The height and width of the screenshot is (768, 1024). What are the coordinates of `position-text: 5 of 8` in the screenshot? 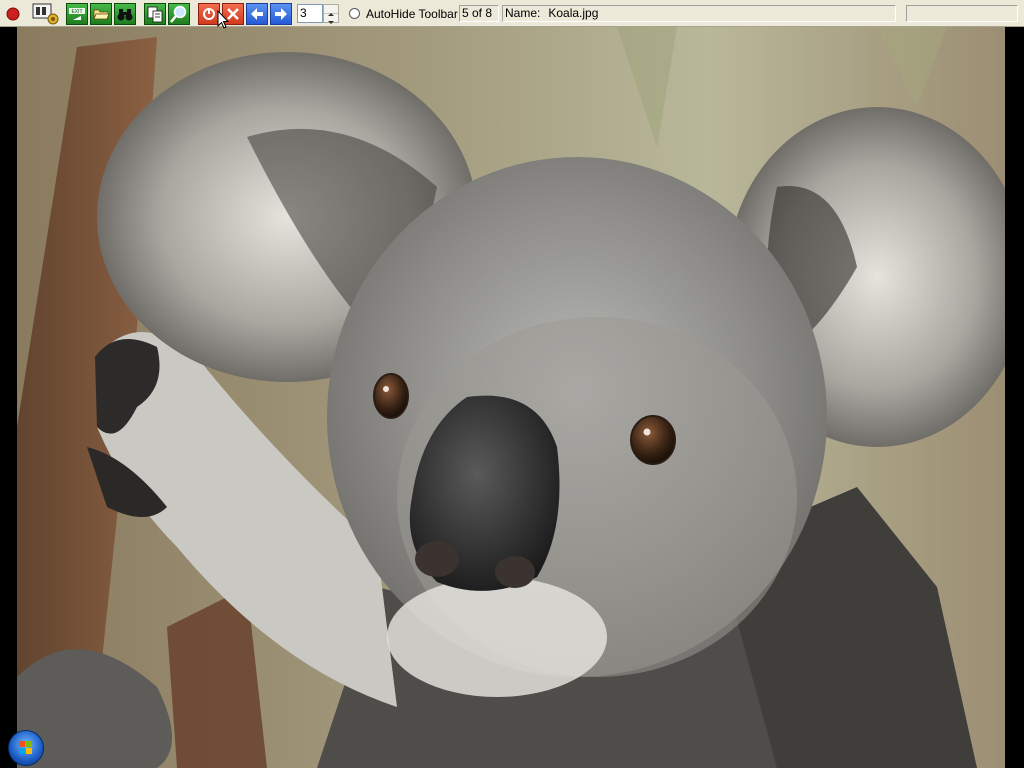 It's located at (477, 13).